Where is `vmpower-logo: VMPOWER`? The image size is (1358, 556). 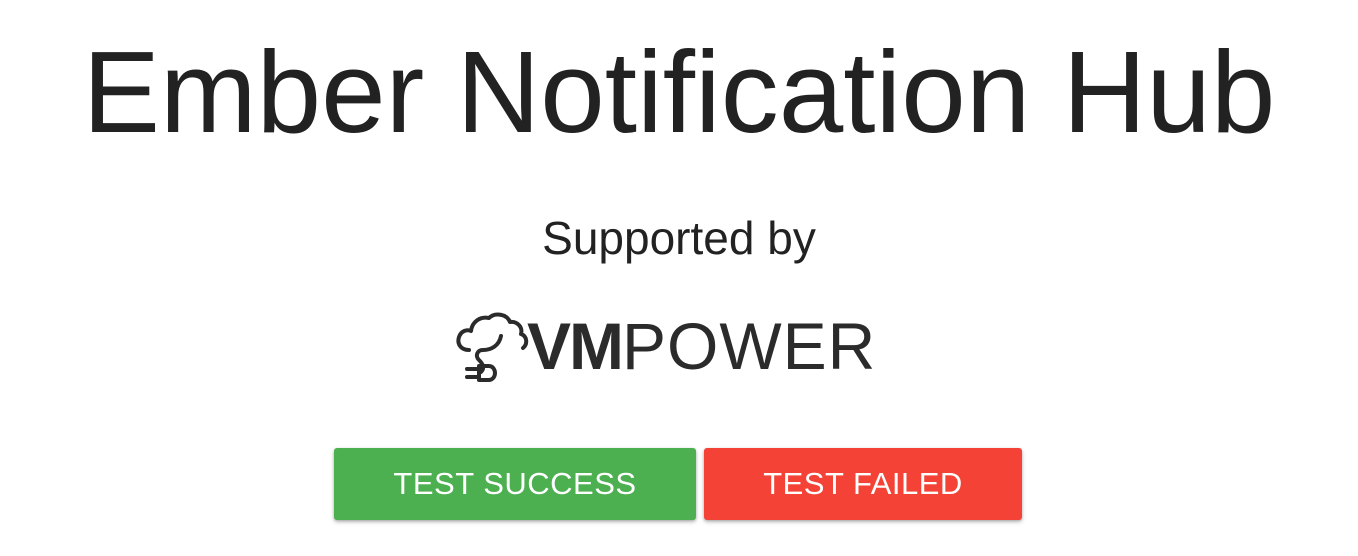
vmpower-logo: VMPOWER is located at coordinates (675, 346).